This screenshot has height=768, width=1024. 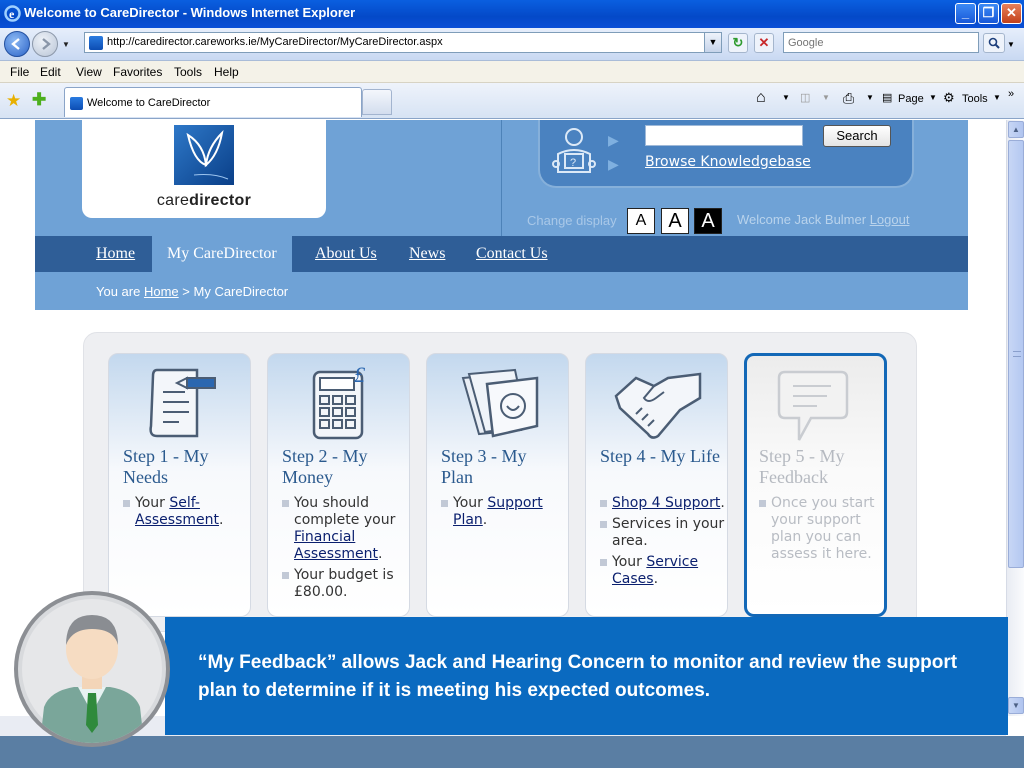 I want to click on tab-label: Welcome to CareDirector, so click(x=149, y=103).